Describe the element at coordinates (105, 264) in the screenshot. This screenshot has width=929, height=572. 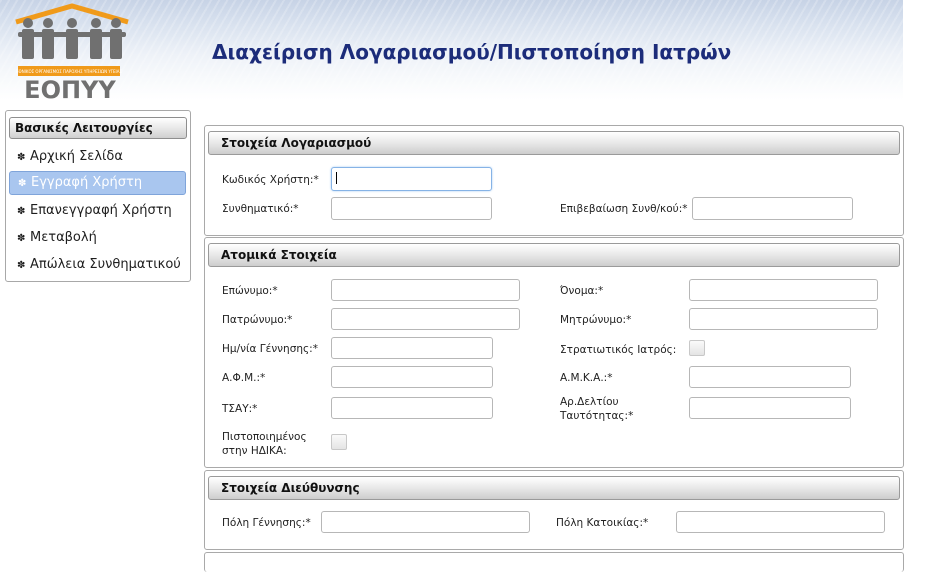
I see `sidebar-item-label: Απώλεια Συνθηματικού` at that location.